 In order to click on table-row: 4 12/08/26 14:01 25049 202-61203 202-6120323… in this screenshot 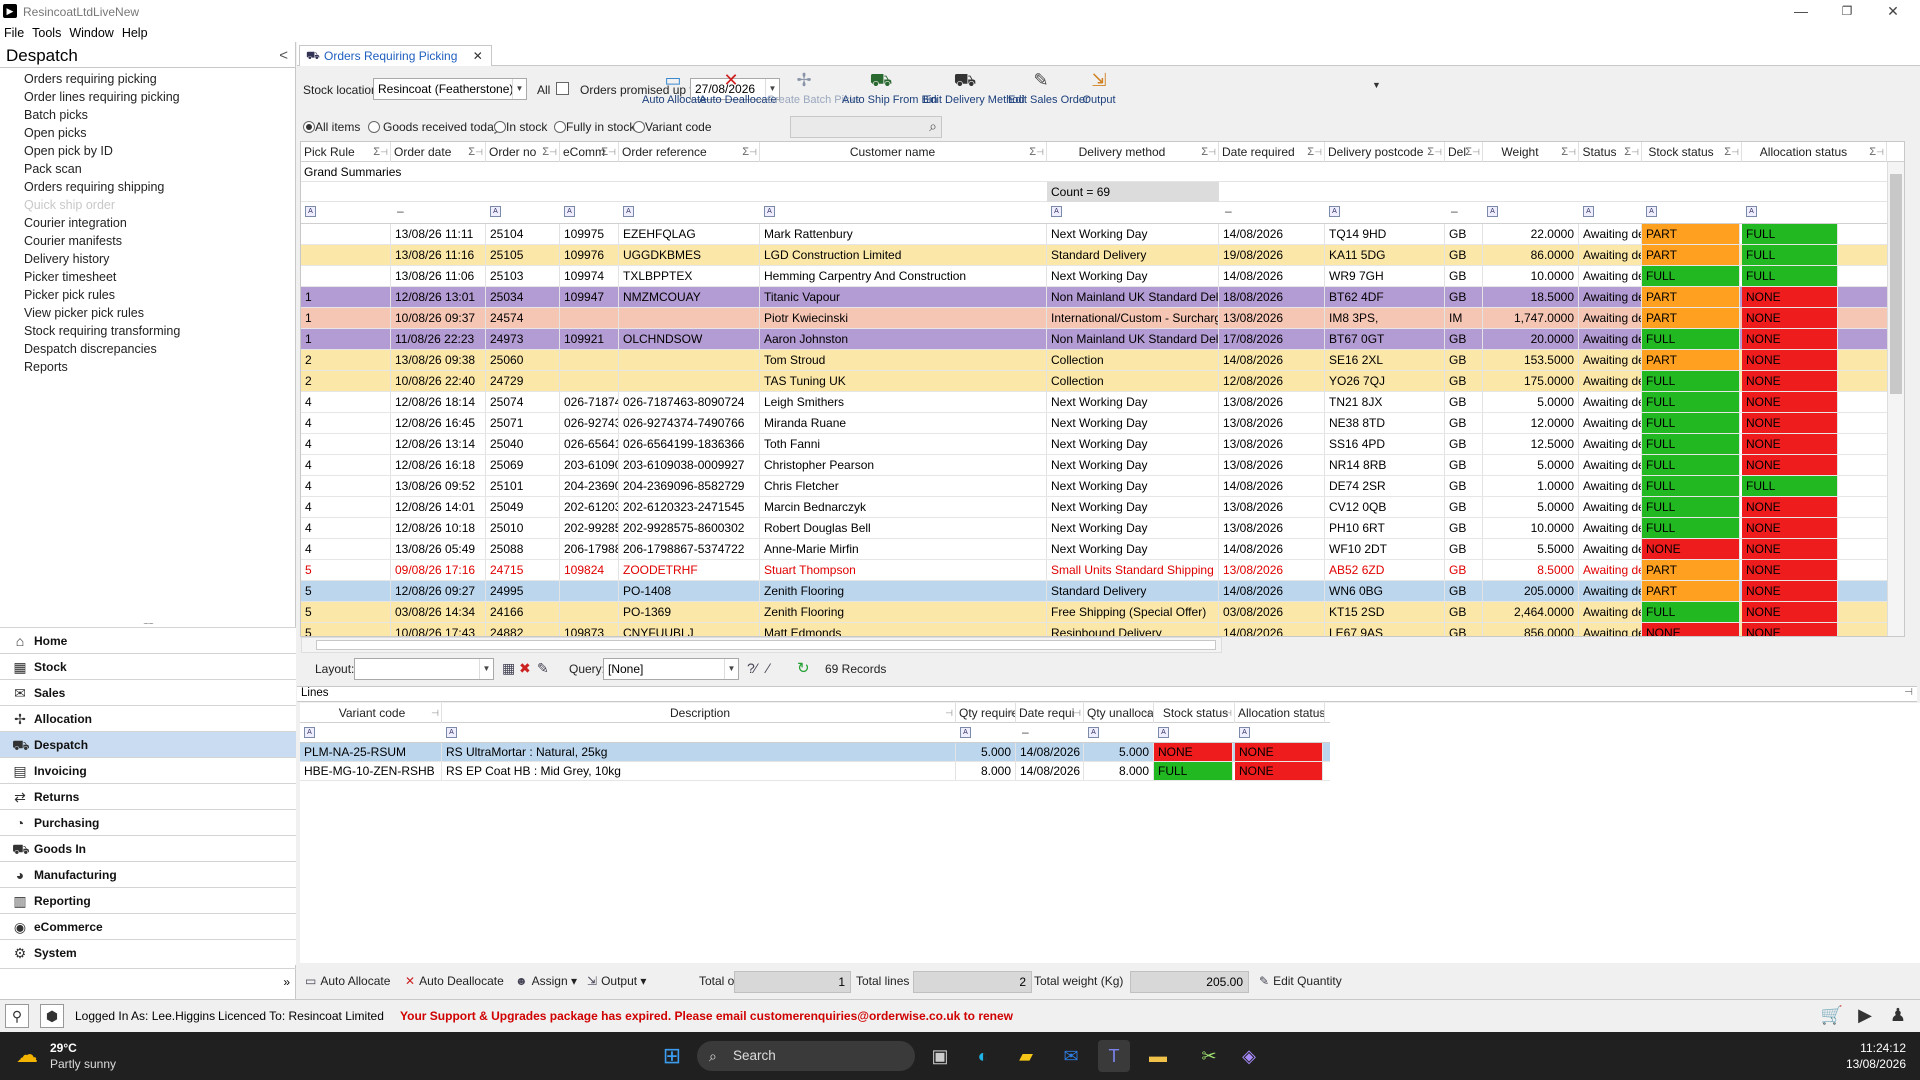, I will do `click(1102, 507)`.